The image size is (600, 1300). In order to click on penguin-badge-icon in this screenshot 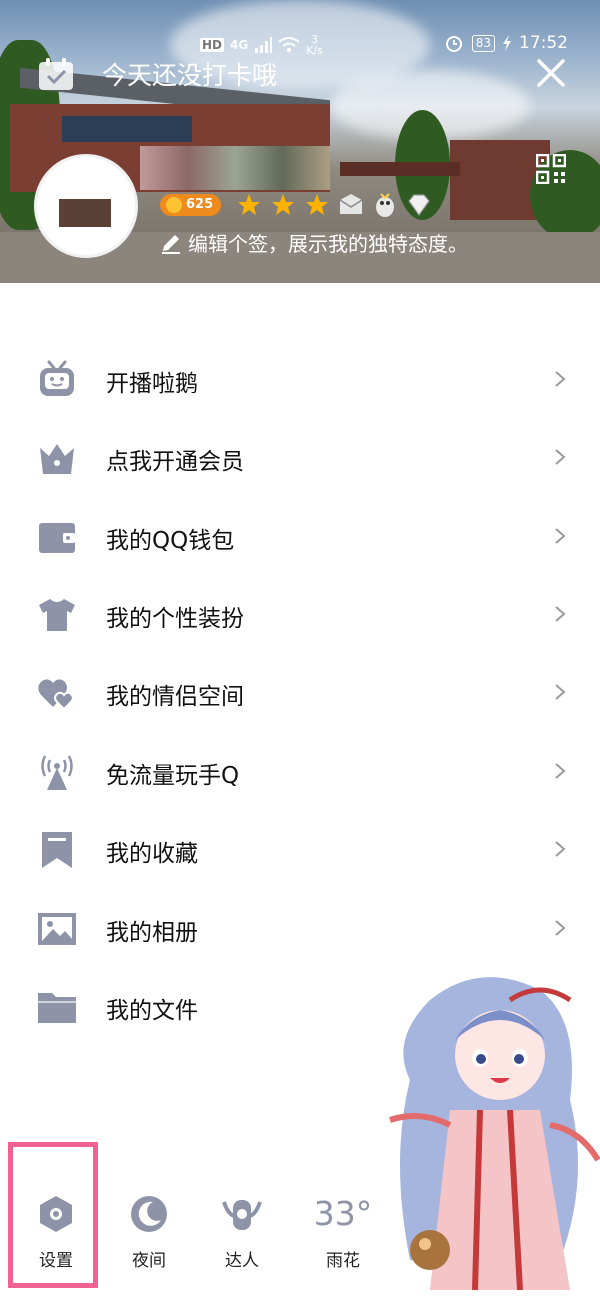, I will do `click(385, 205)`.